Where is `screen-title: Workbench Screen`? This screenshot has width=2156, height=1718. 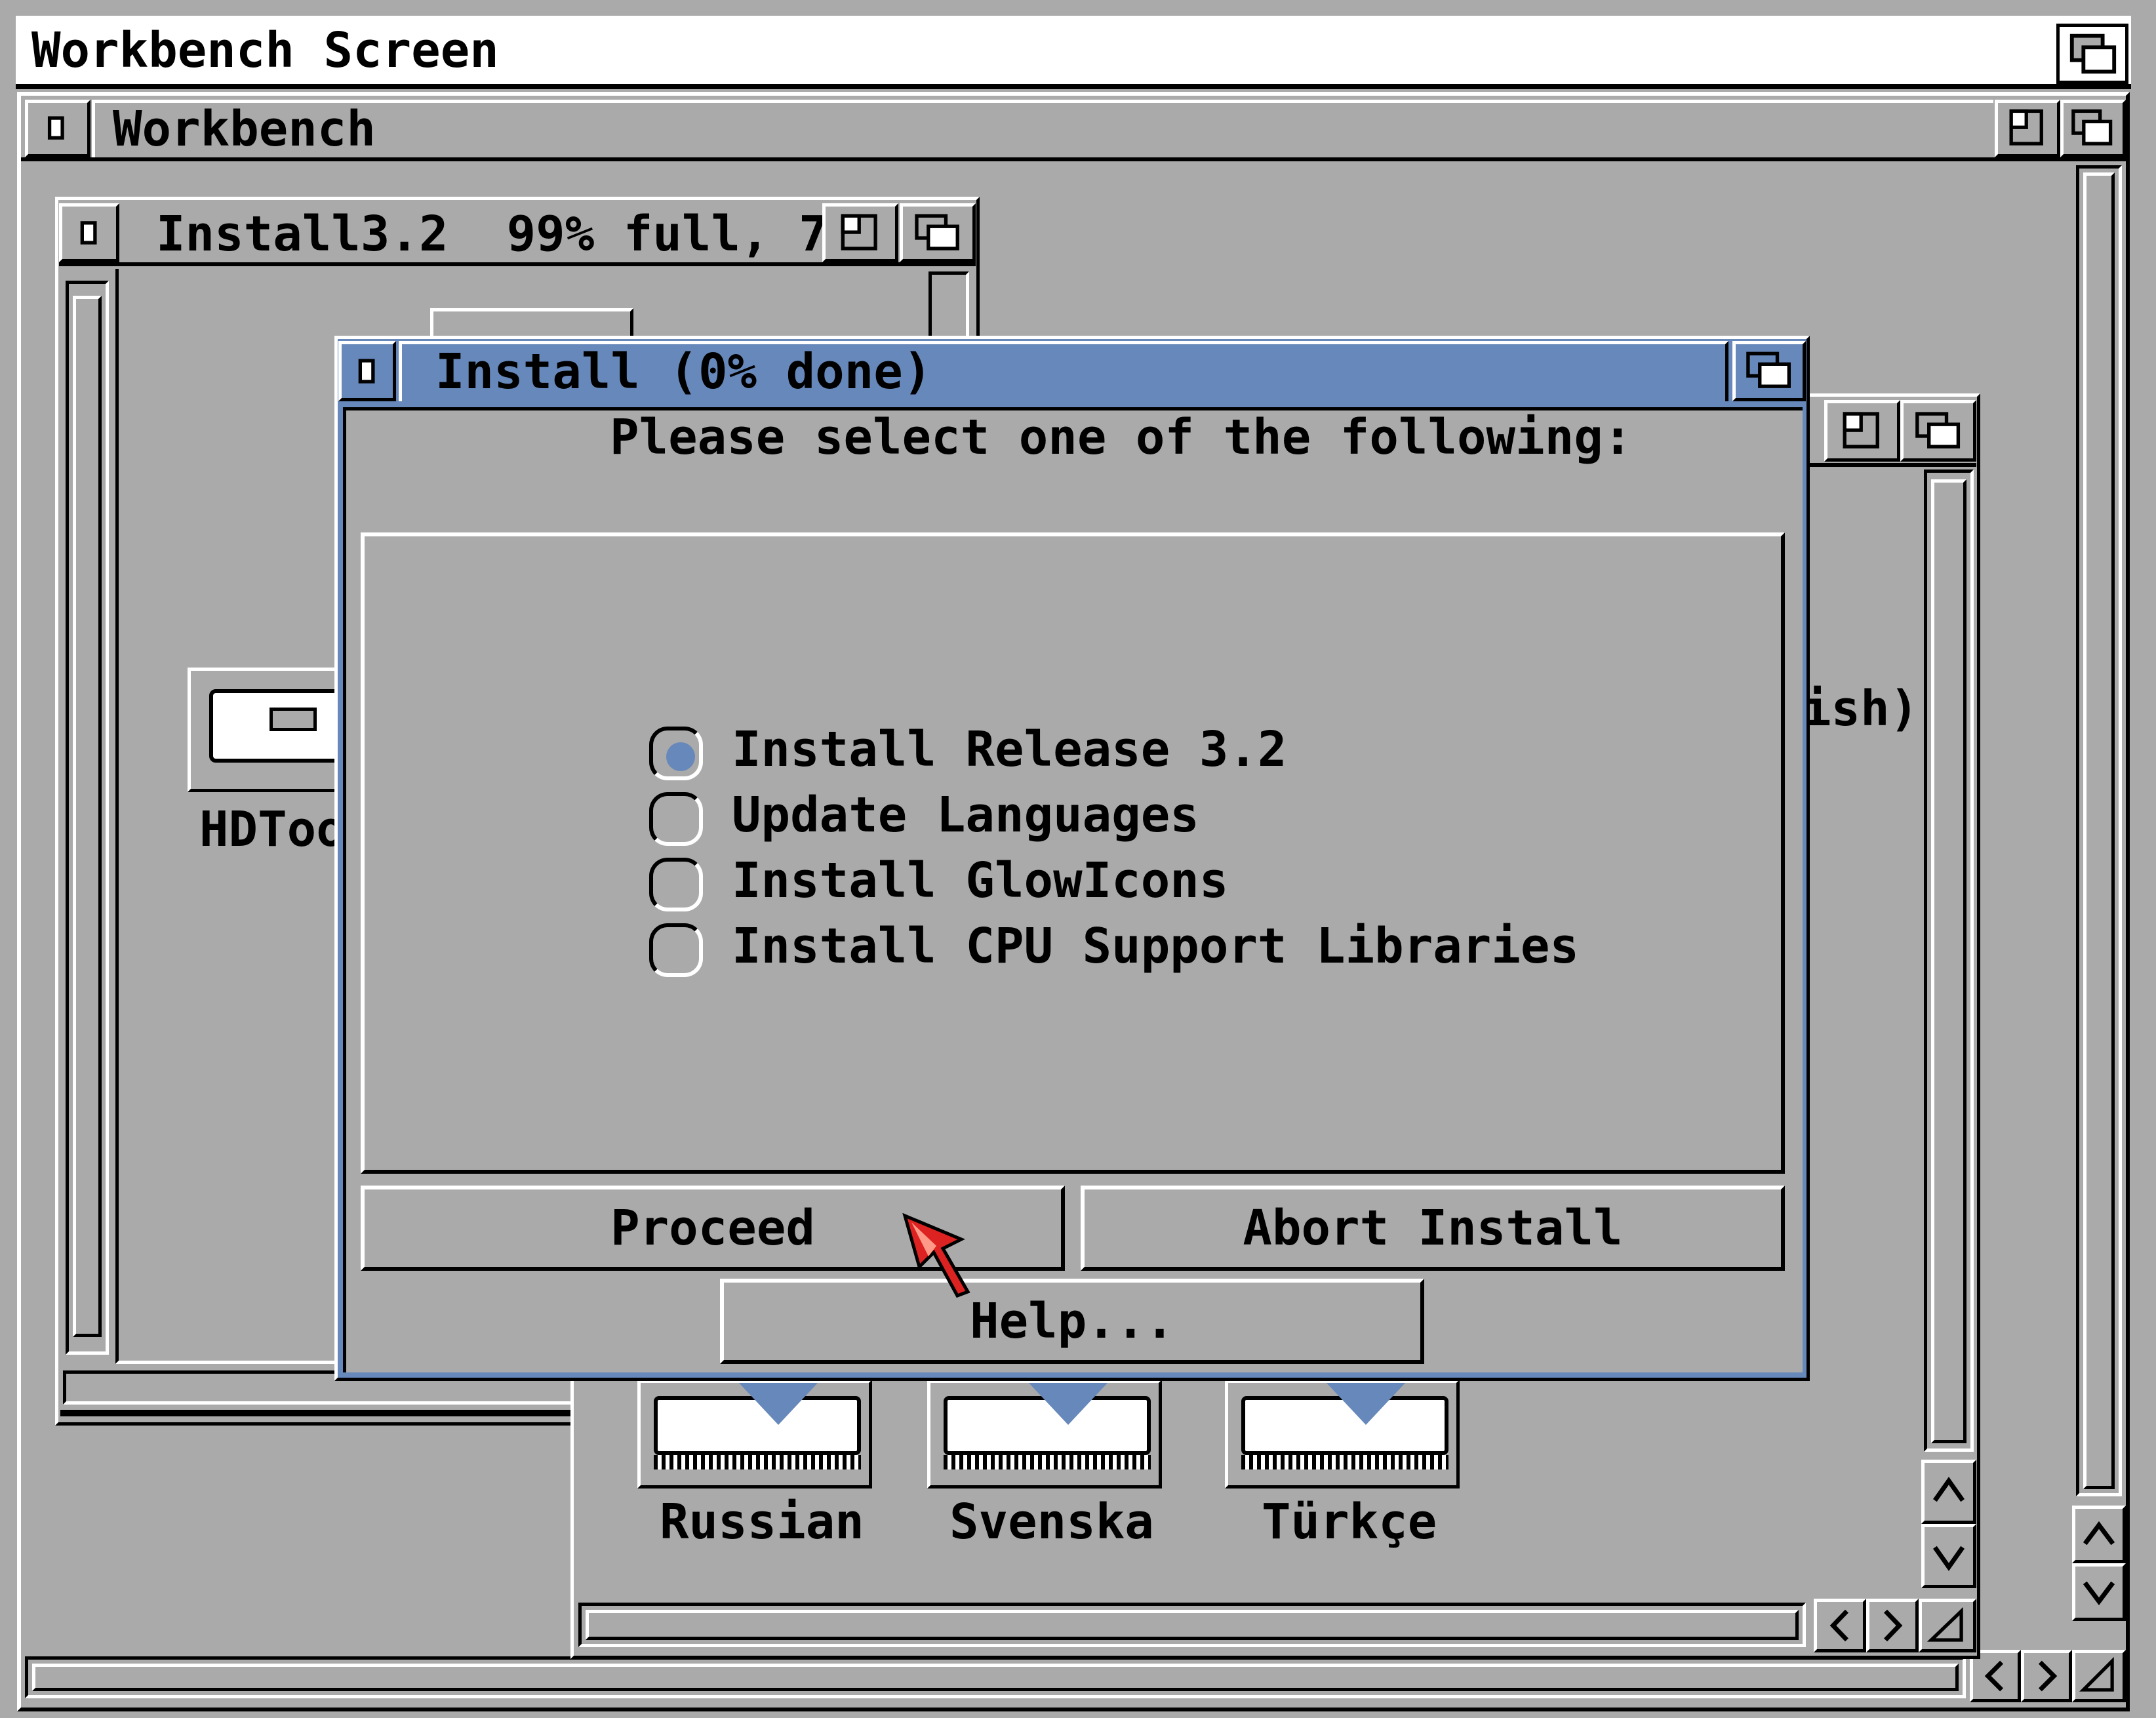 screen-title: Workbench Screen is located at coordinates (265, 50).